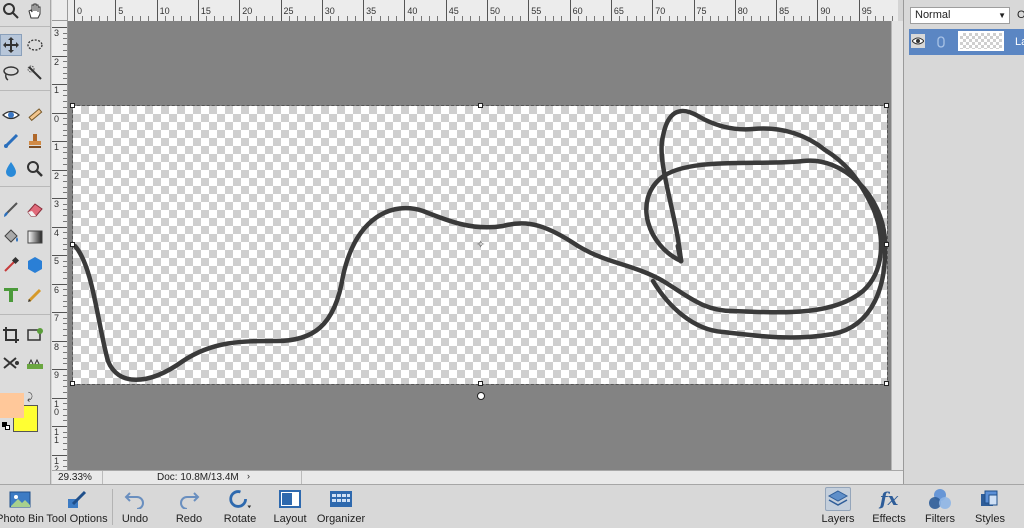 The image size is (1024, 528). Describe the element at coordinates (35, 169) in the screenshot. I see `sponge-icon` at that location.